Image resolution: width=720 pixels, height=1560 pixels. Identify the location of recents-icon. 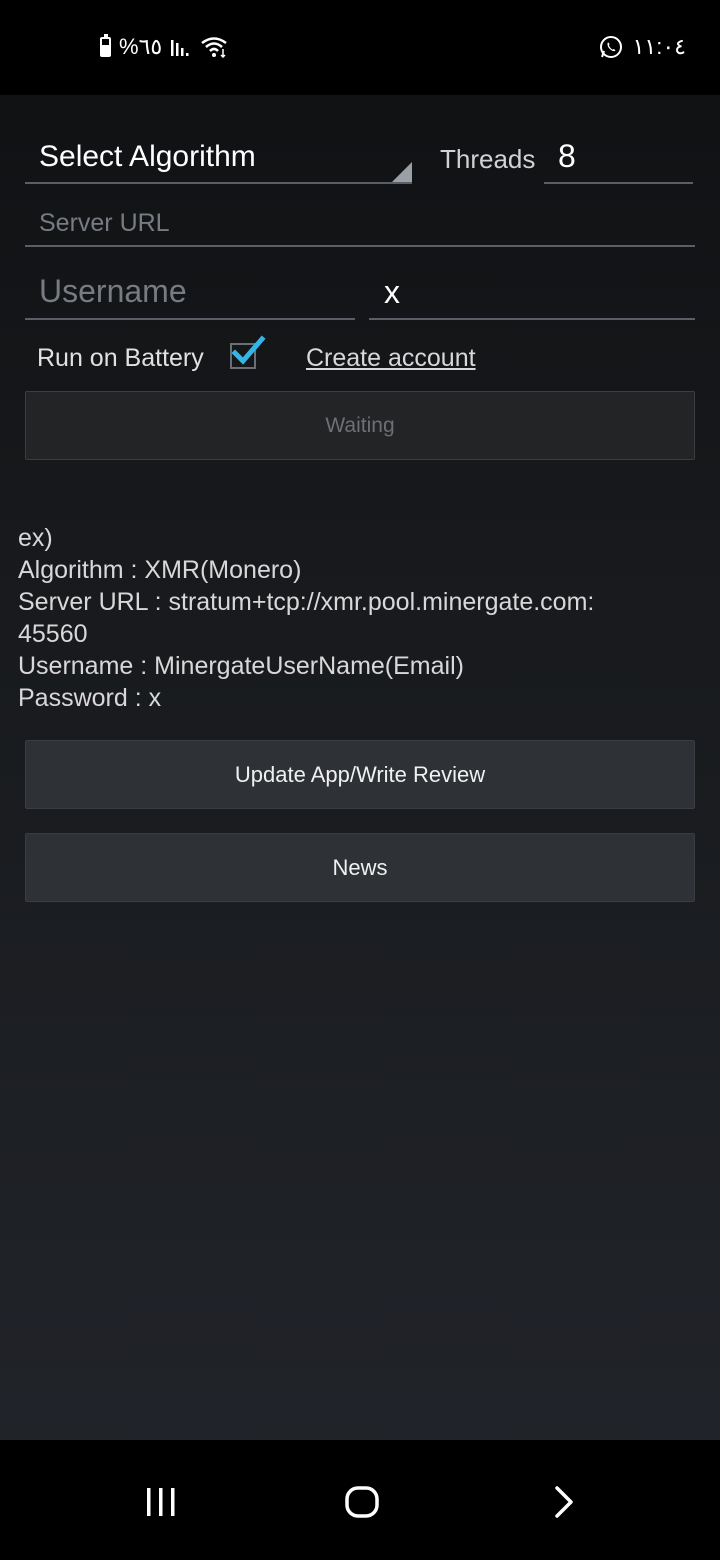
(161, 1502).